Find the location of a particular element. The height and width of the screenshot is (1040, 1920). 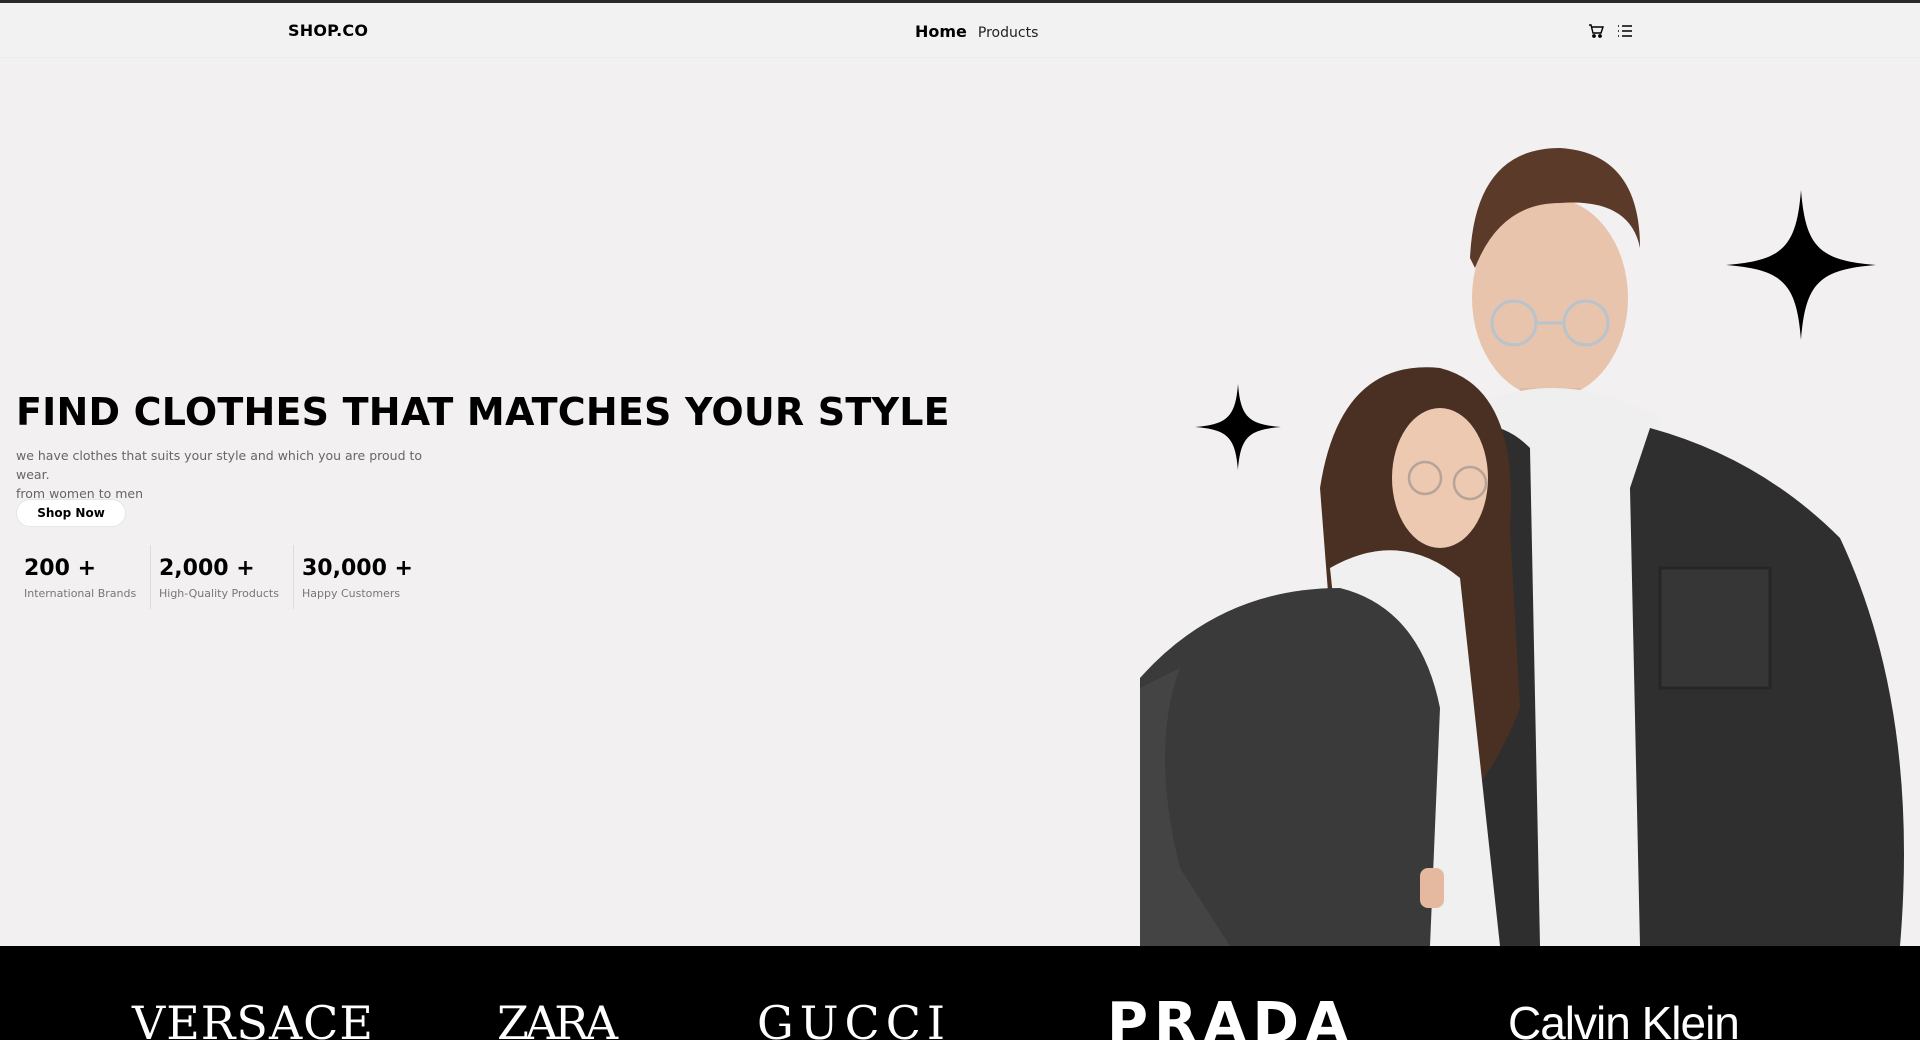

navbar: SHOP.CO Home Products is located at coordinates (960, 30).